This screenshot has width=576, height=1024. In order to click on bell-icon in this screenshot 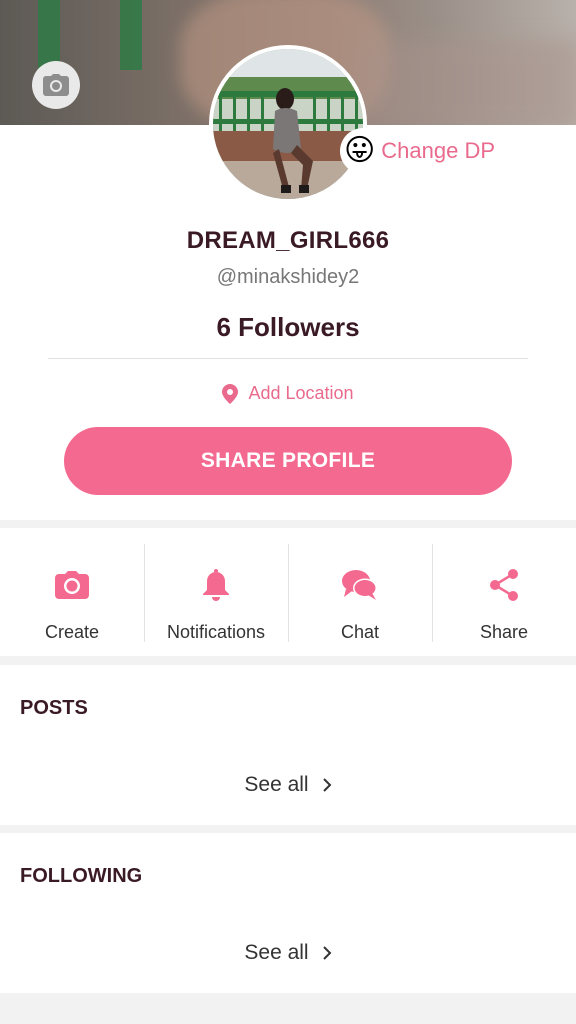, I will do `click(216, 585)`.